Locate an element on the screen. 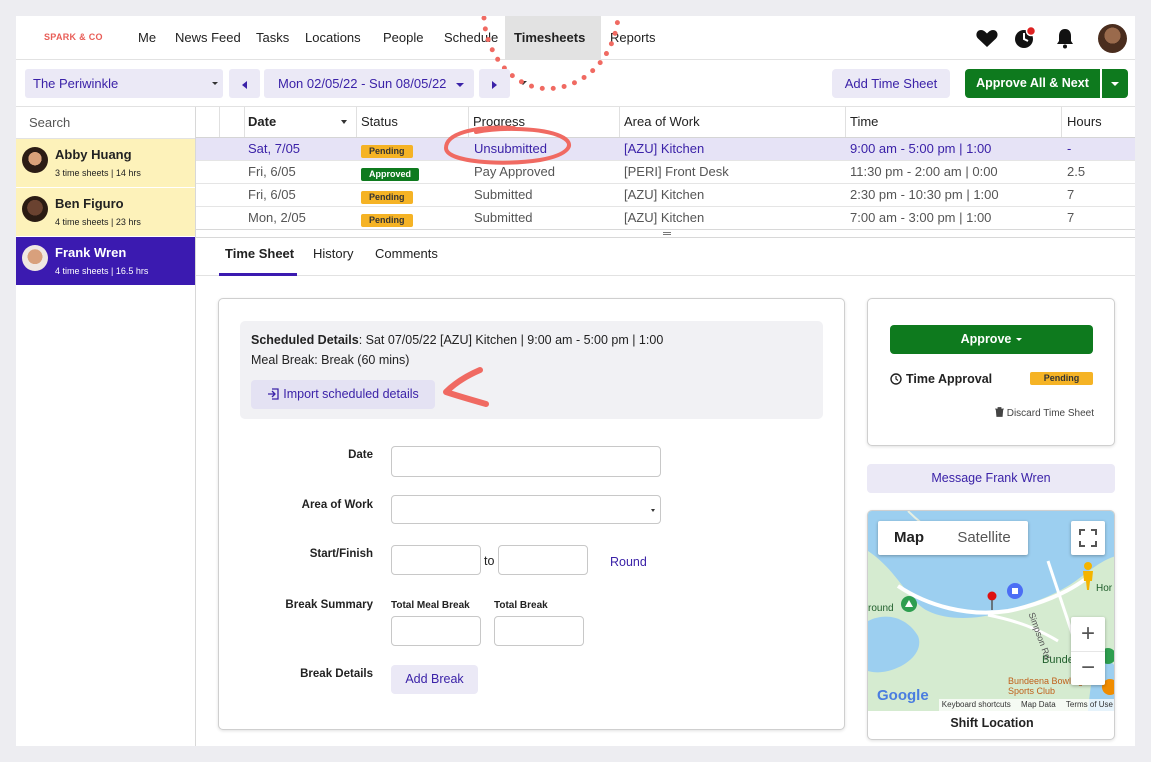 Image resolution: width=1151 pixels, height=762 pixels. column-header-hours: Hours is located at coordinates (1098, 122).